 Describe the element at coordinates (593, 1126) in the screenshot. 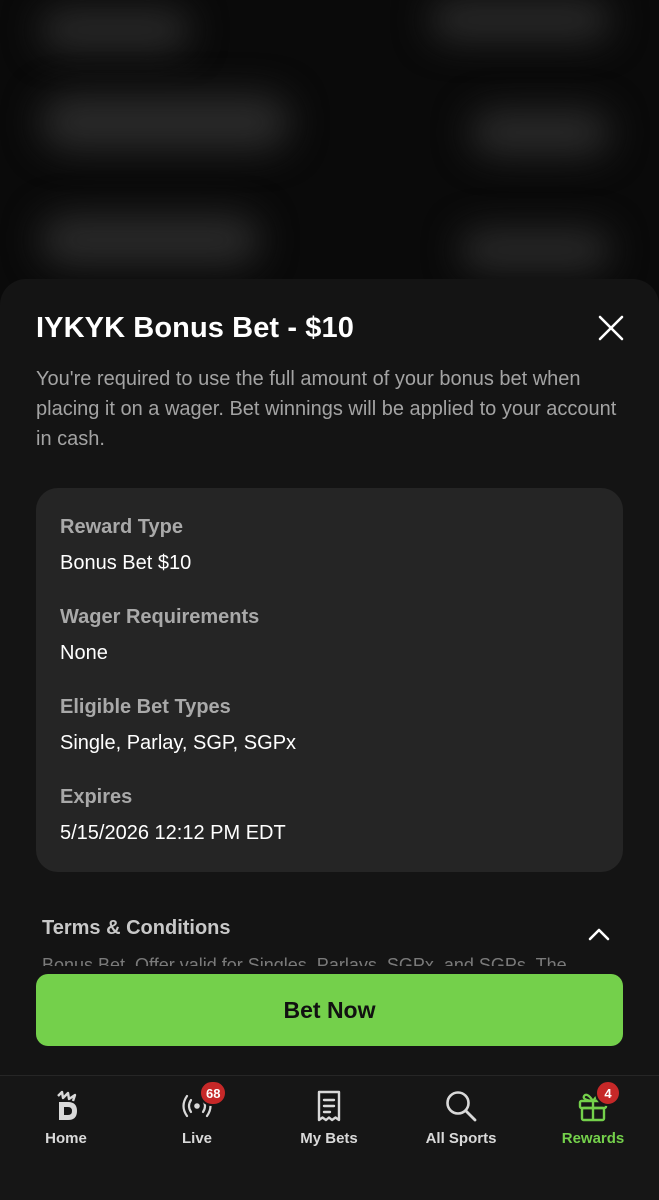

I see `nav-item-rewards: 4 Rewards` at that location.